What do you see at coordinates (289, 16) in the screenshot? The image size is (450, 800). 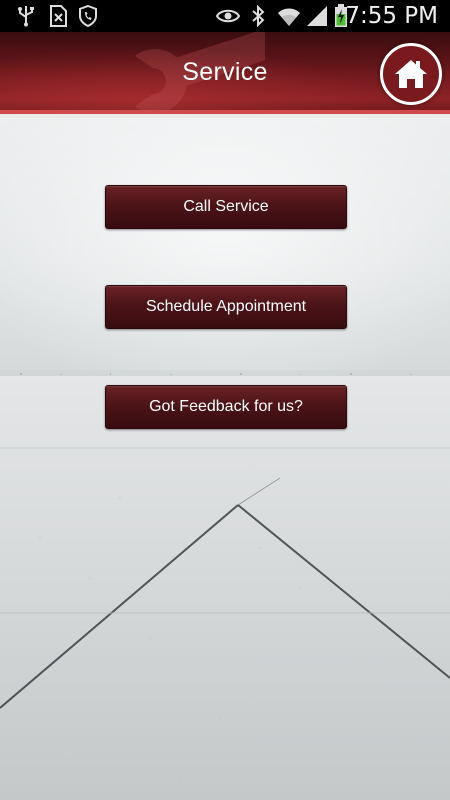 I see `wifi-icon` at bounding box center [289, 16].